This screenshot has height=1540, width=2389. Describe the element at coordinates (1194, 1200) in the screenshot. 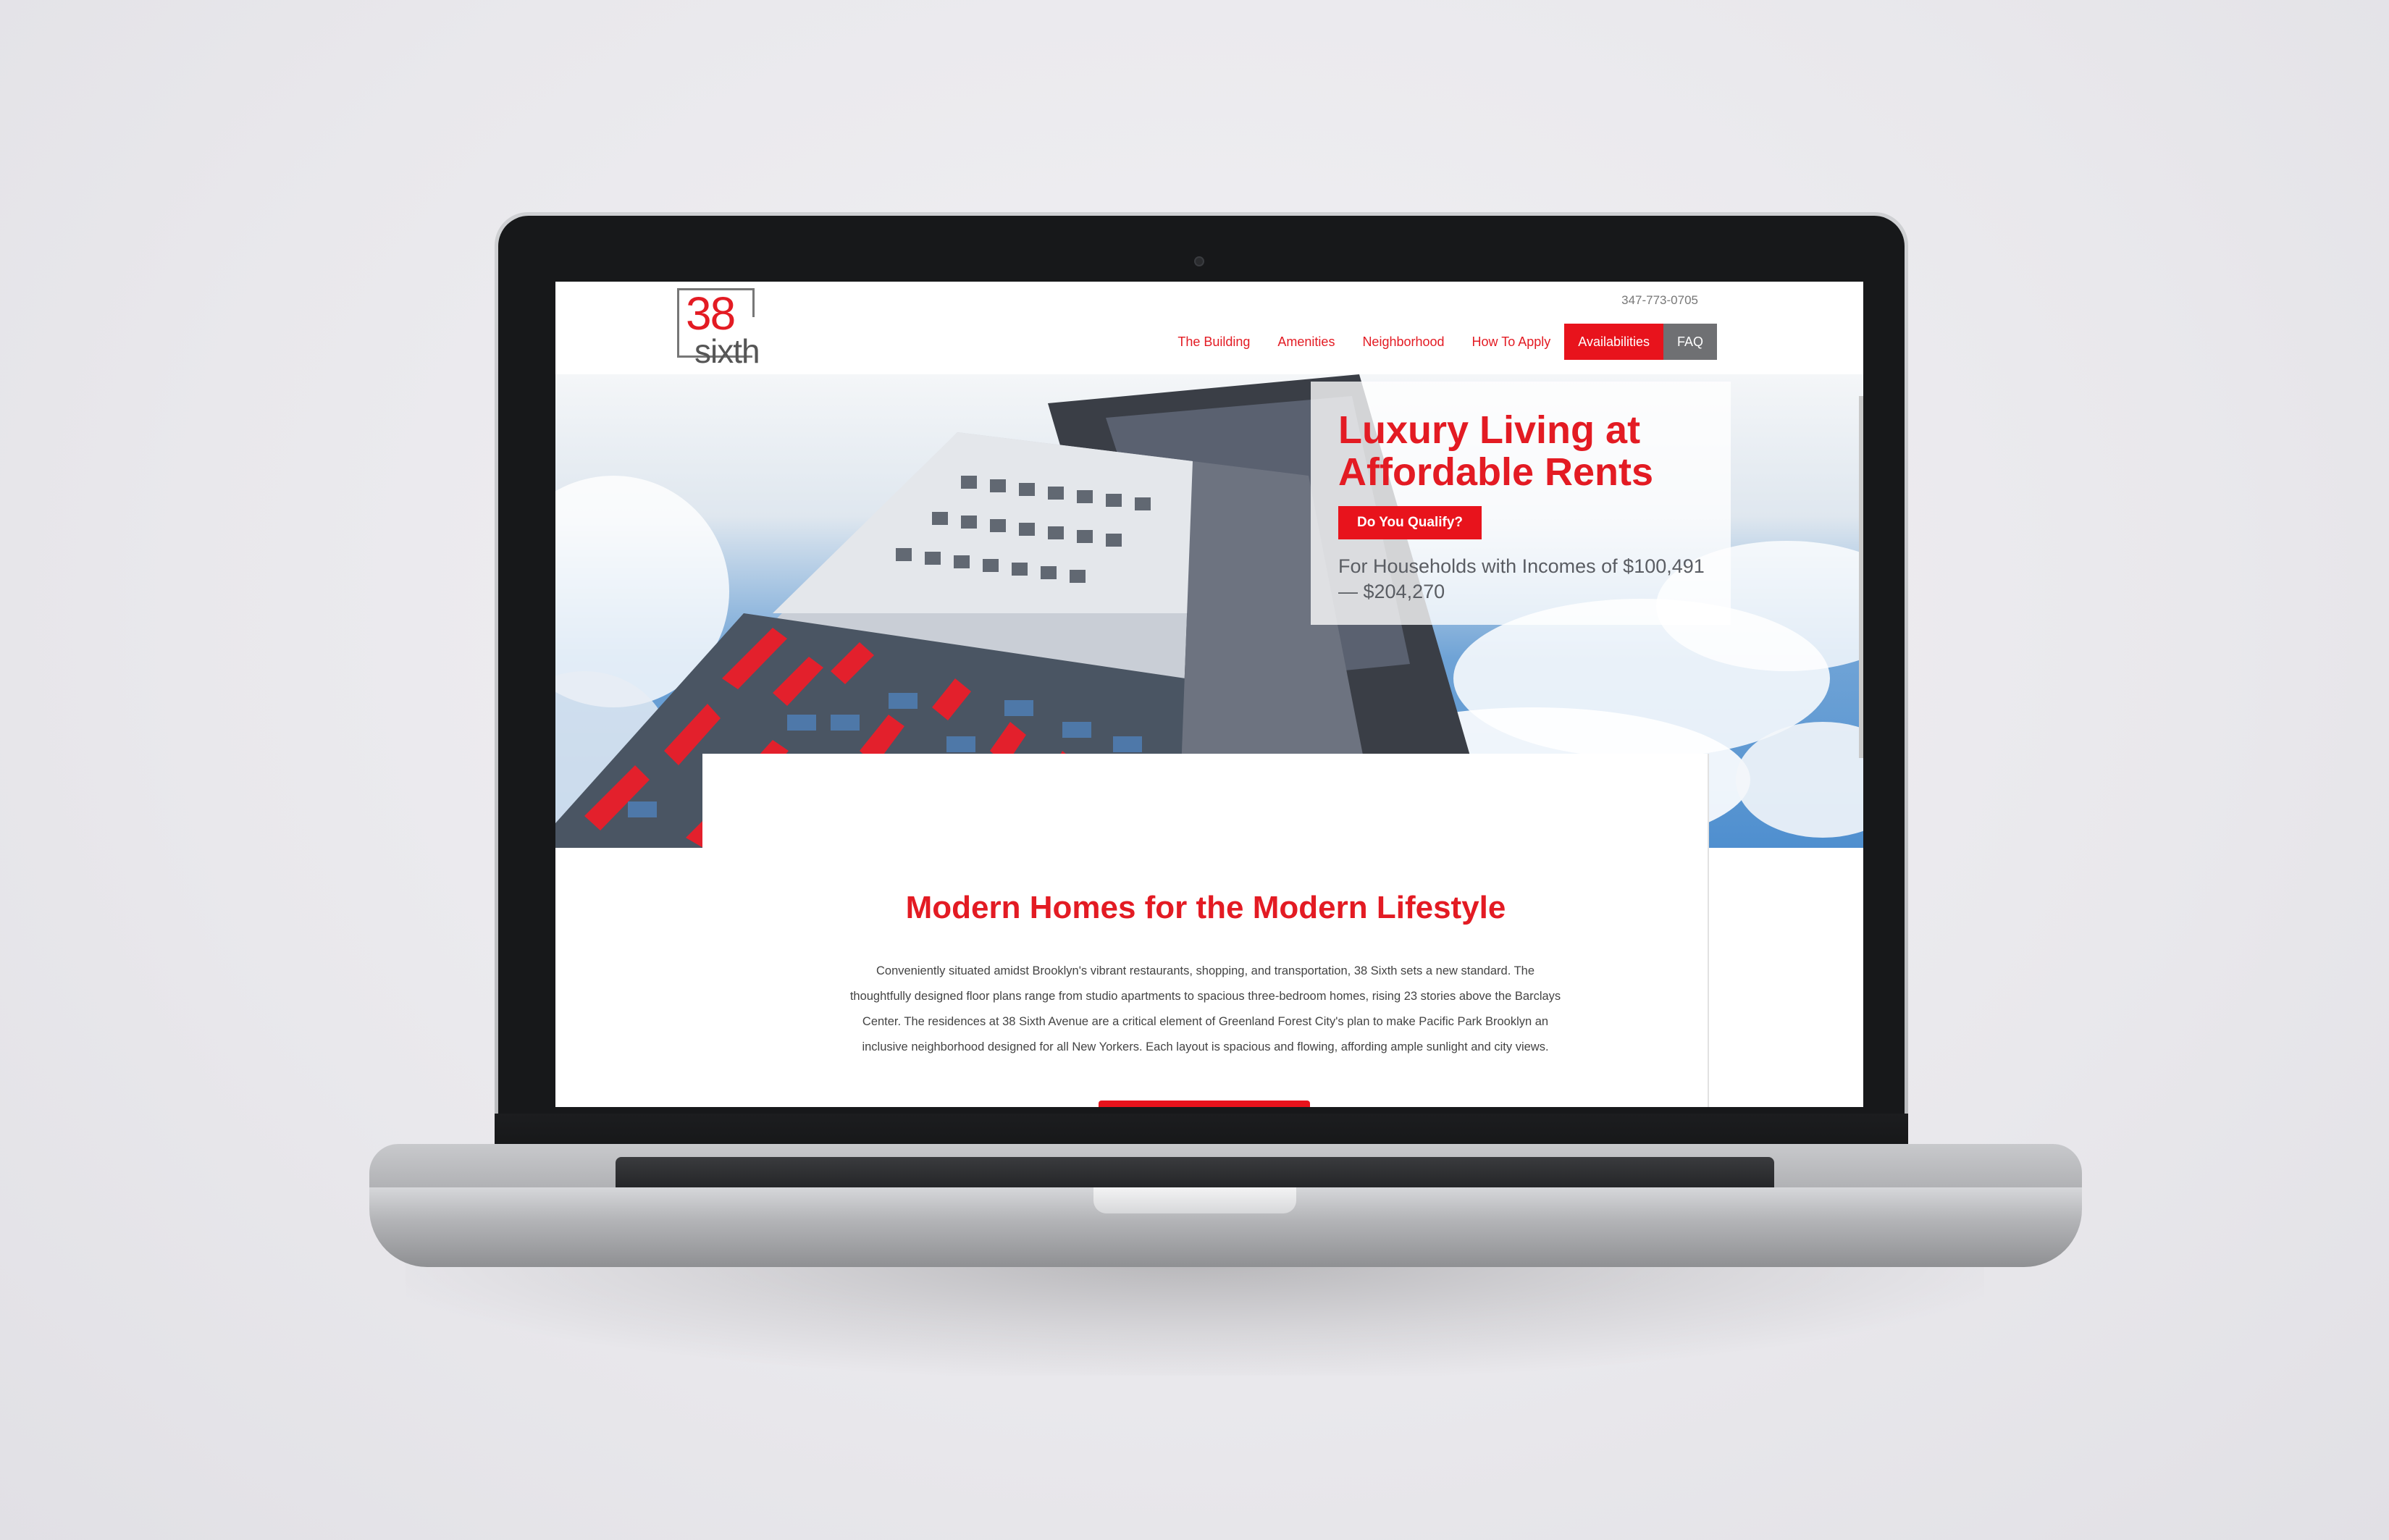

I see `lid-notch` at that location.